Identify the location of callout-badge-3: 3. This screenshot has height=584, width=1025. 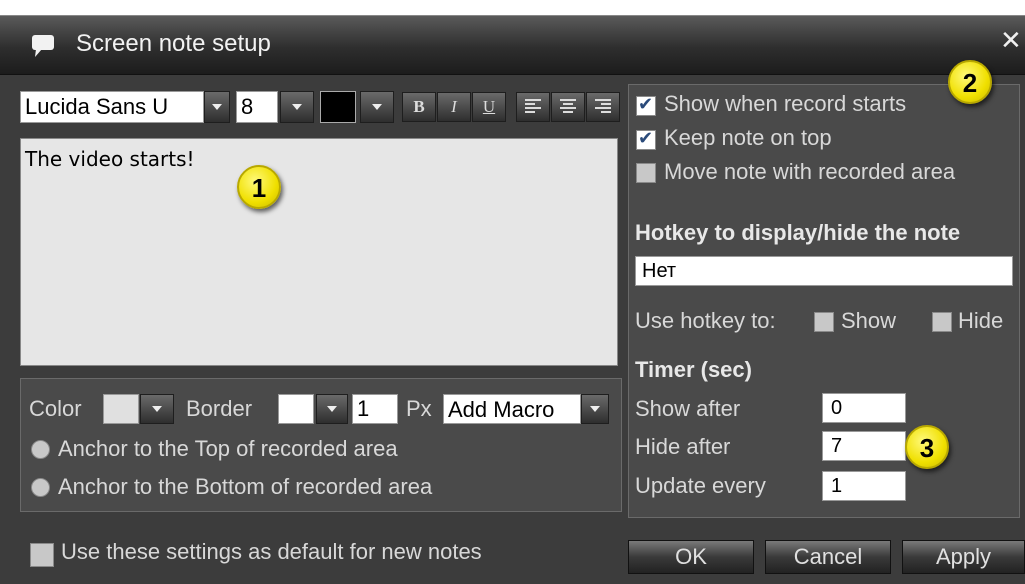
(927, 447).